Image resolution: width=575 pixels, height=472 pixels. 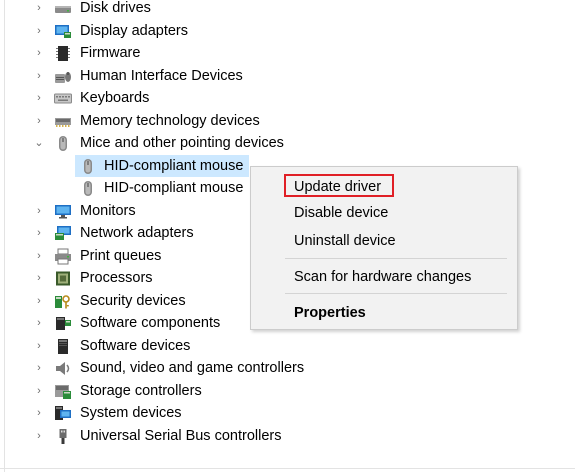 I want to click on tree-item-sound-video-and-game-controllers: › Sound, video and game controllers, so click(x=287, y=368).